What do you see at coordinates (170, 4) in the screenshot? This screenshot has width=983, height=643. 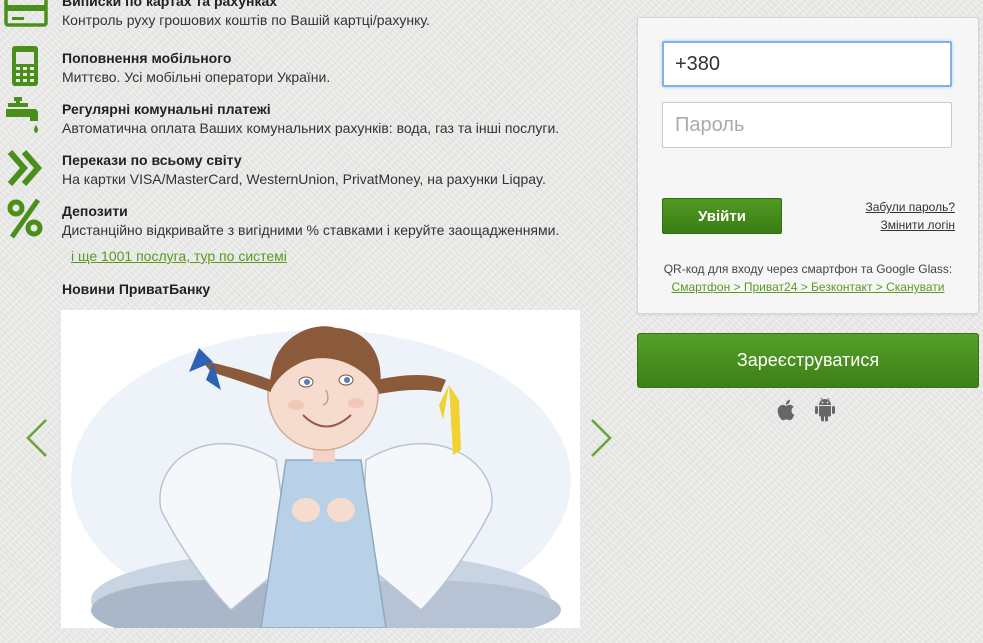 I see `service-title: Виписки по картах та рахунках` at bounding box center [170, 4].